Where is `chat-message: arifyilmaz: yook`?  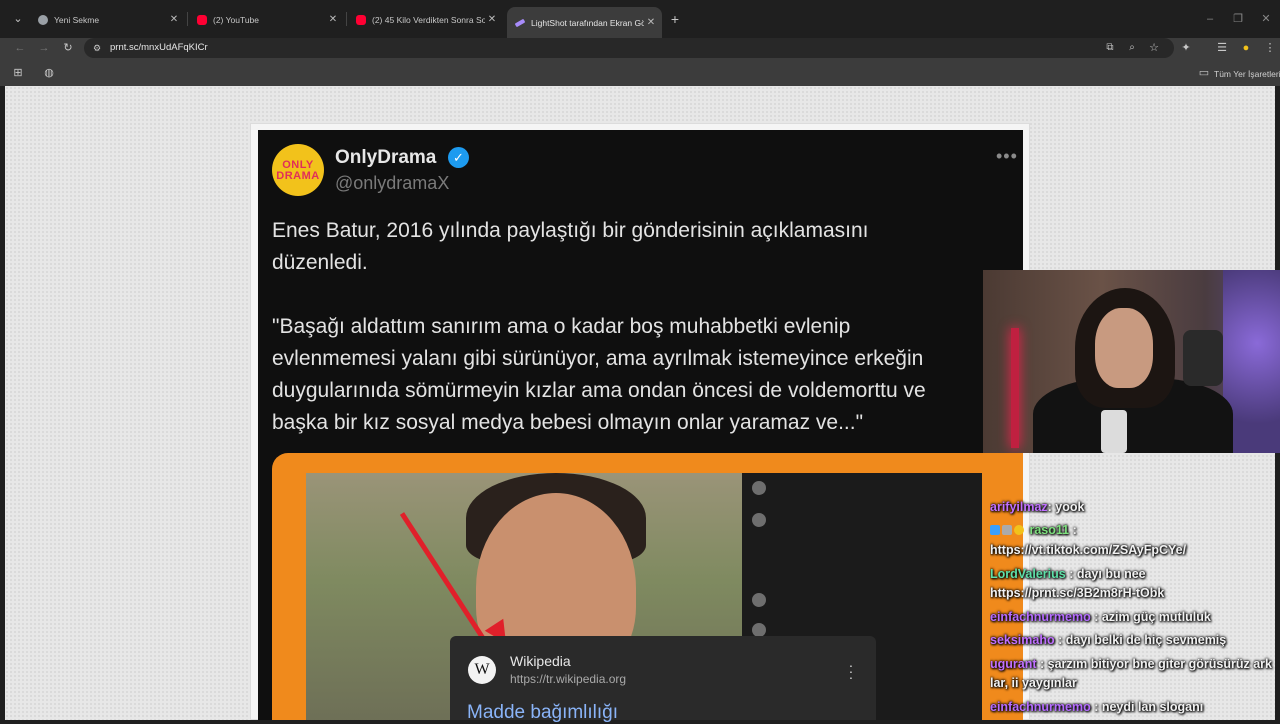
chat-message: arifyilmaz: yook is located at coordinates (1135, 507).